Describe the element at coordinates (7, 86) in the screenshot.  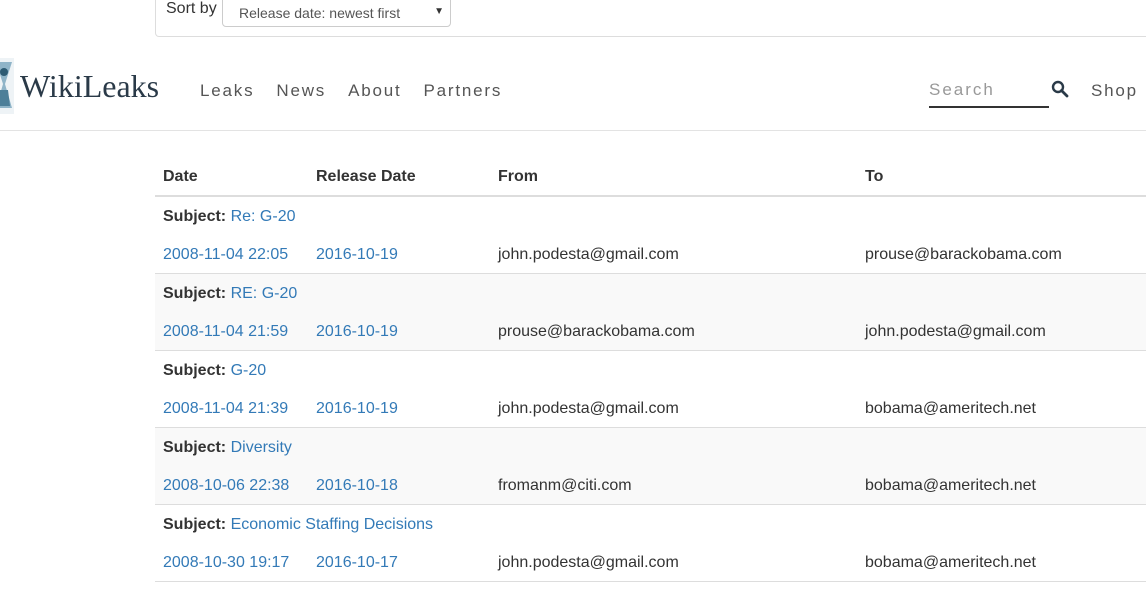
I see `hourglass-logo-icon` at that location.